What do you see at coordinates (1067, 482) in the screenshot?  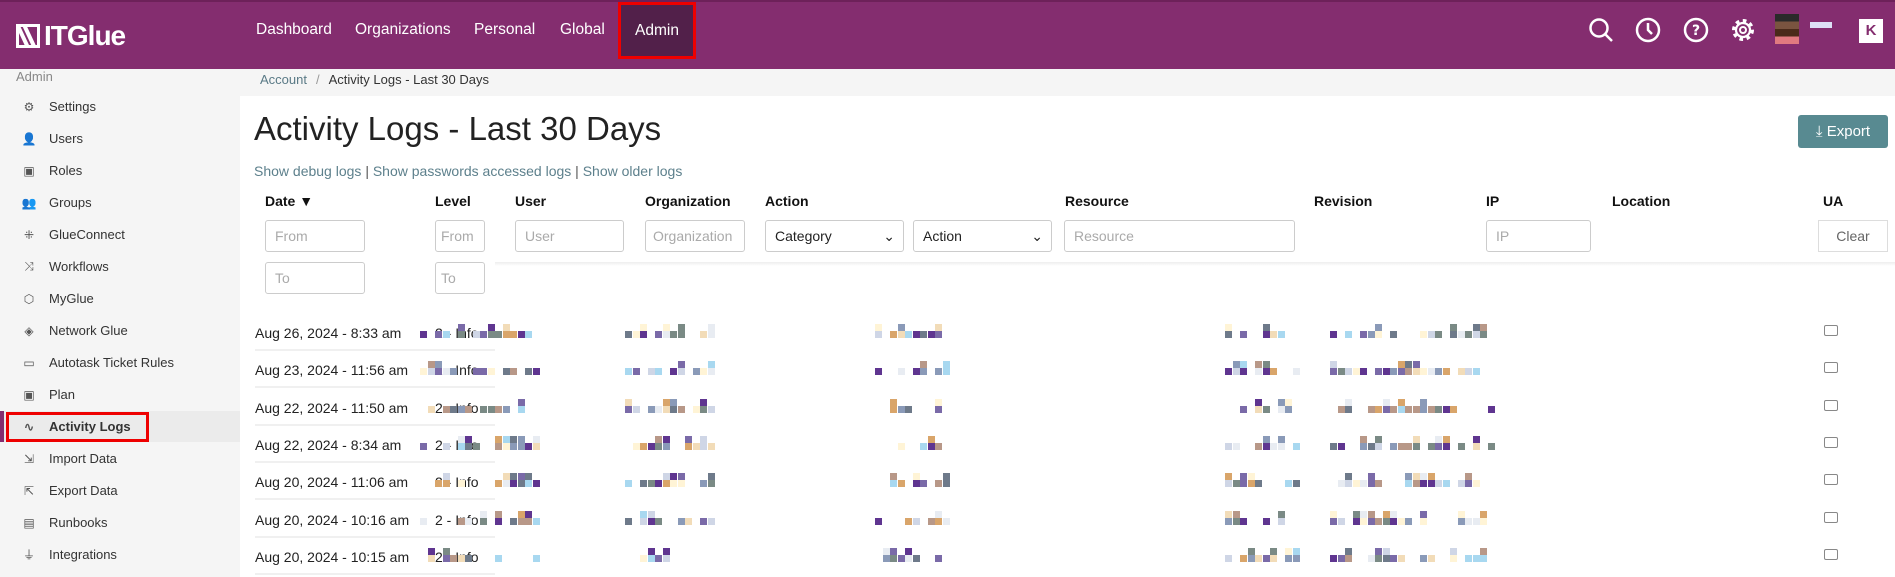 I see `table-row: Aug 20, 2024 - 11:06 am2 - Info` at bounding box center [1067, 482].